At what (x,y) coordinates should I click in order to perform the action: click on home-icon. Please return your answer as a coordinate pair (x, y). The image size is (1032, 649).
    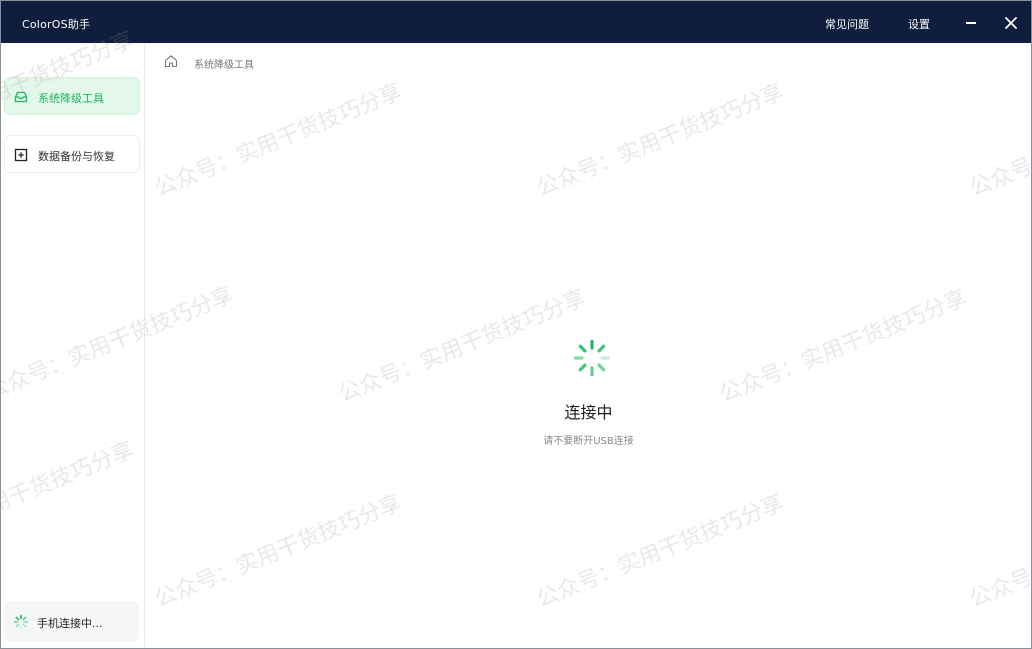
    Looking at the image, I should click on (171, 61).